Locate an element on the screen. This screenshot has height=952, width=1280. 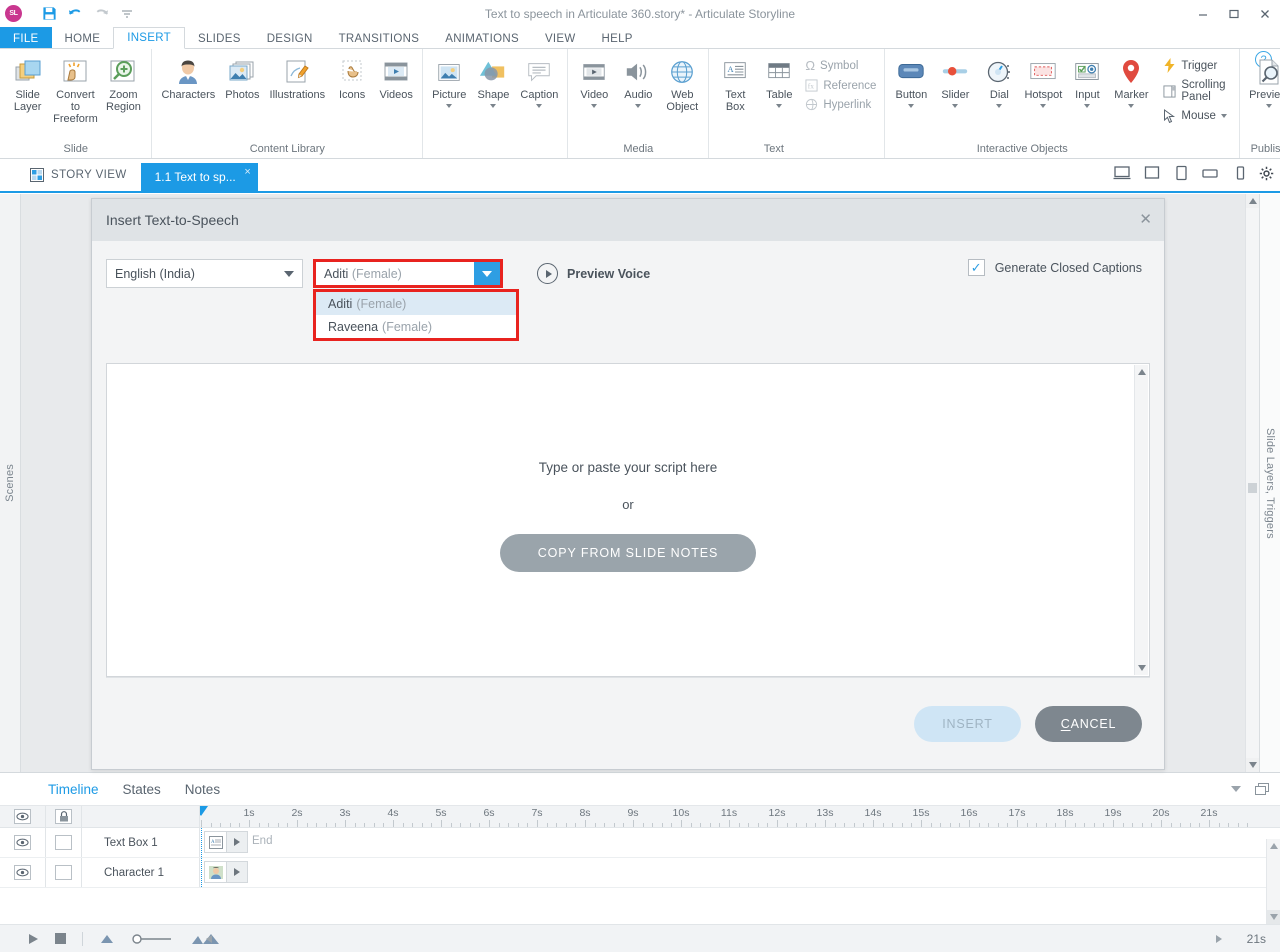
h-scroll-right-icon is located at coordinates (1218, 938).